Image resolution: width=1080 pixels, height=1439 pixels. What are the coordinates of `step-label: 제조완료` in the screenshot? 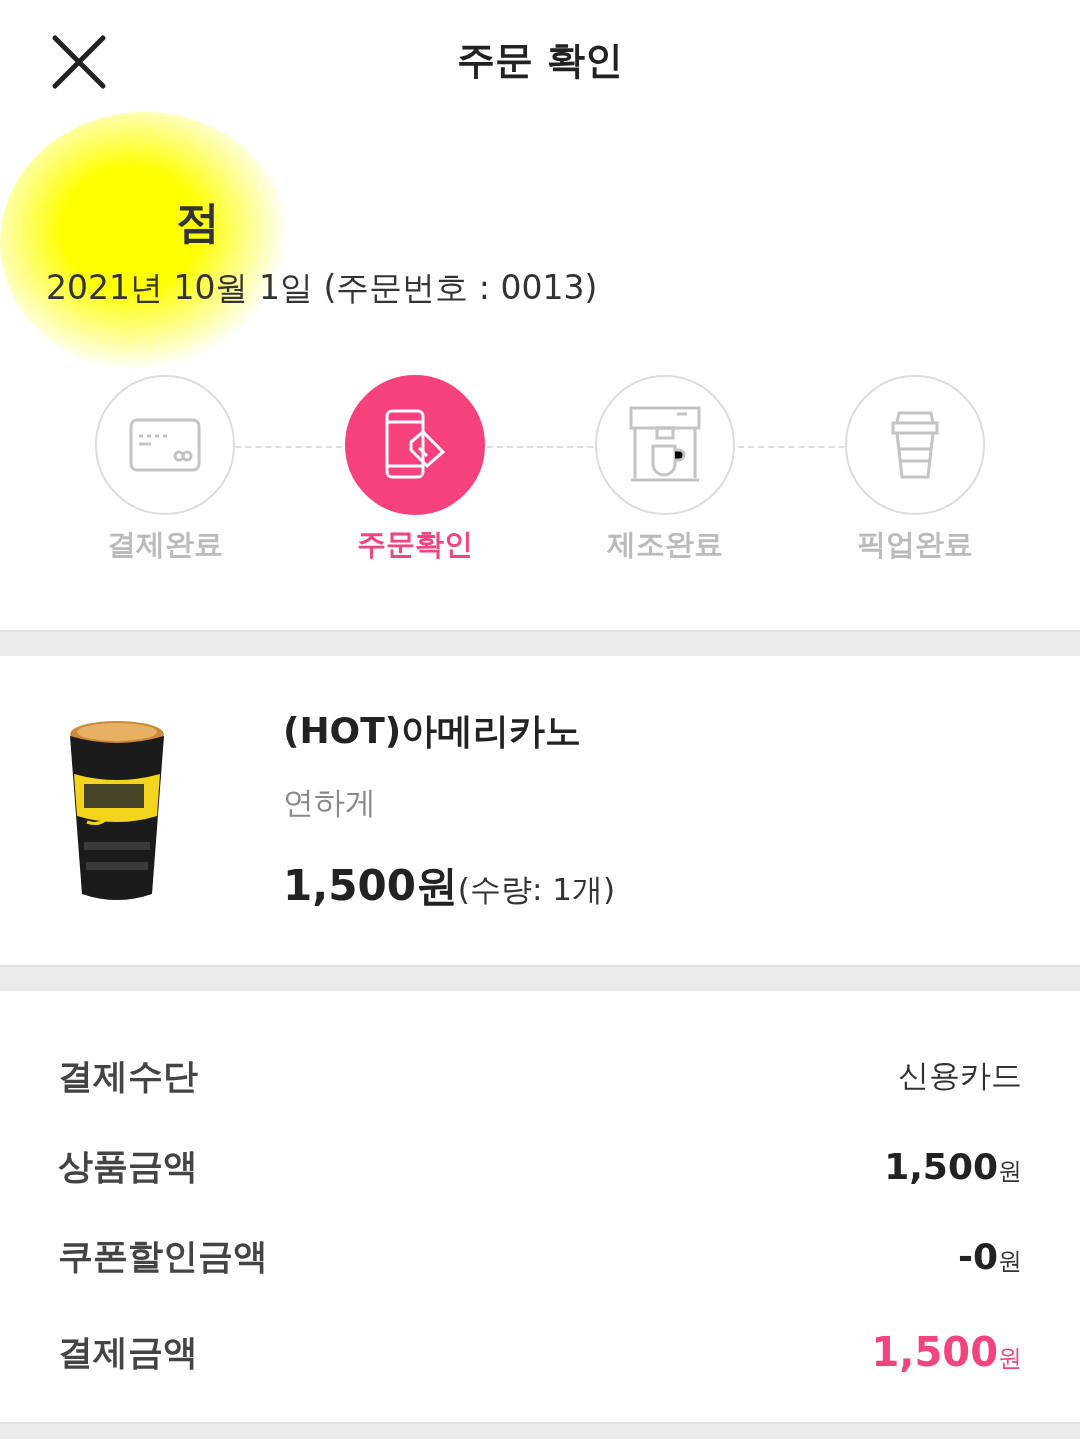 It's located at (665, 544).